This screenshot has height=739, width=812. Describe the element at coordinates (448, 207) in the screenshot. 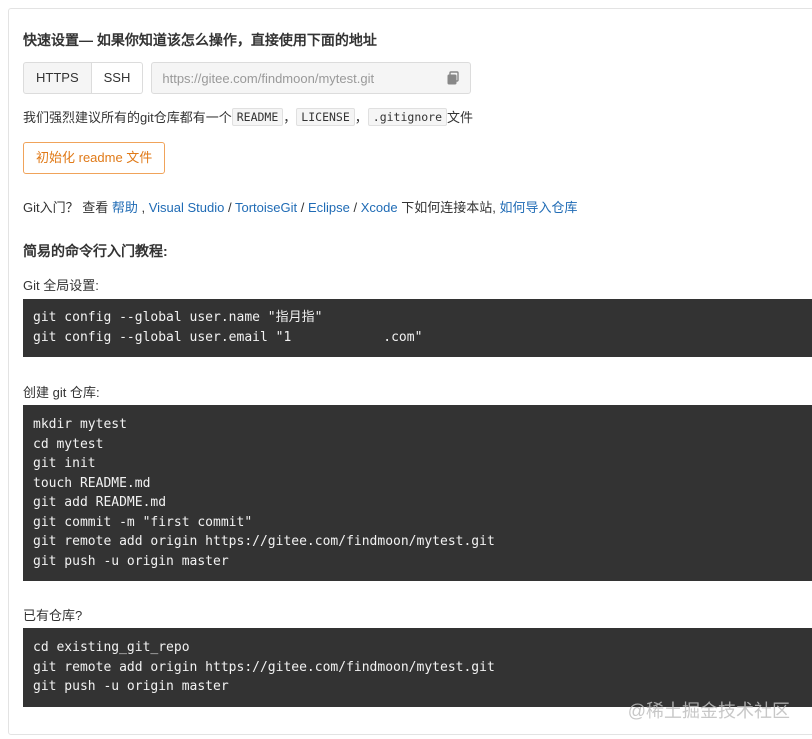

I see `help-middle: 下如何连接本站,` at that location.